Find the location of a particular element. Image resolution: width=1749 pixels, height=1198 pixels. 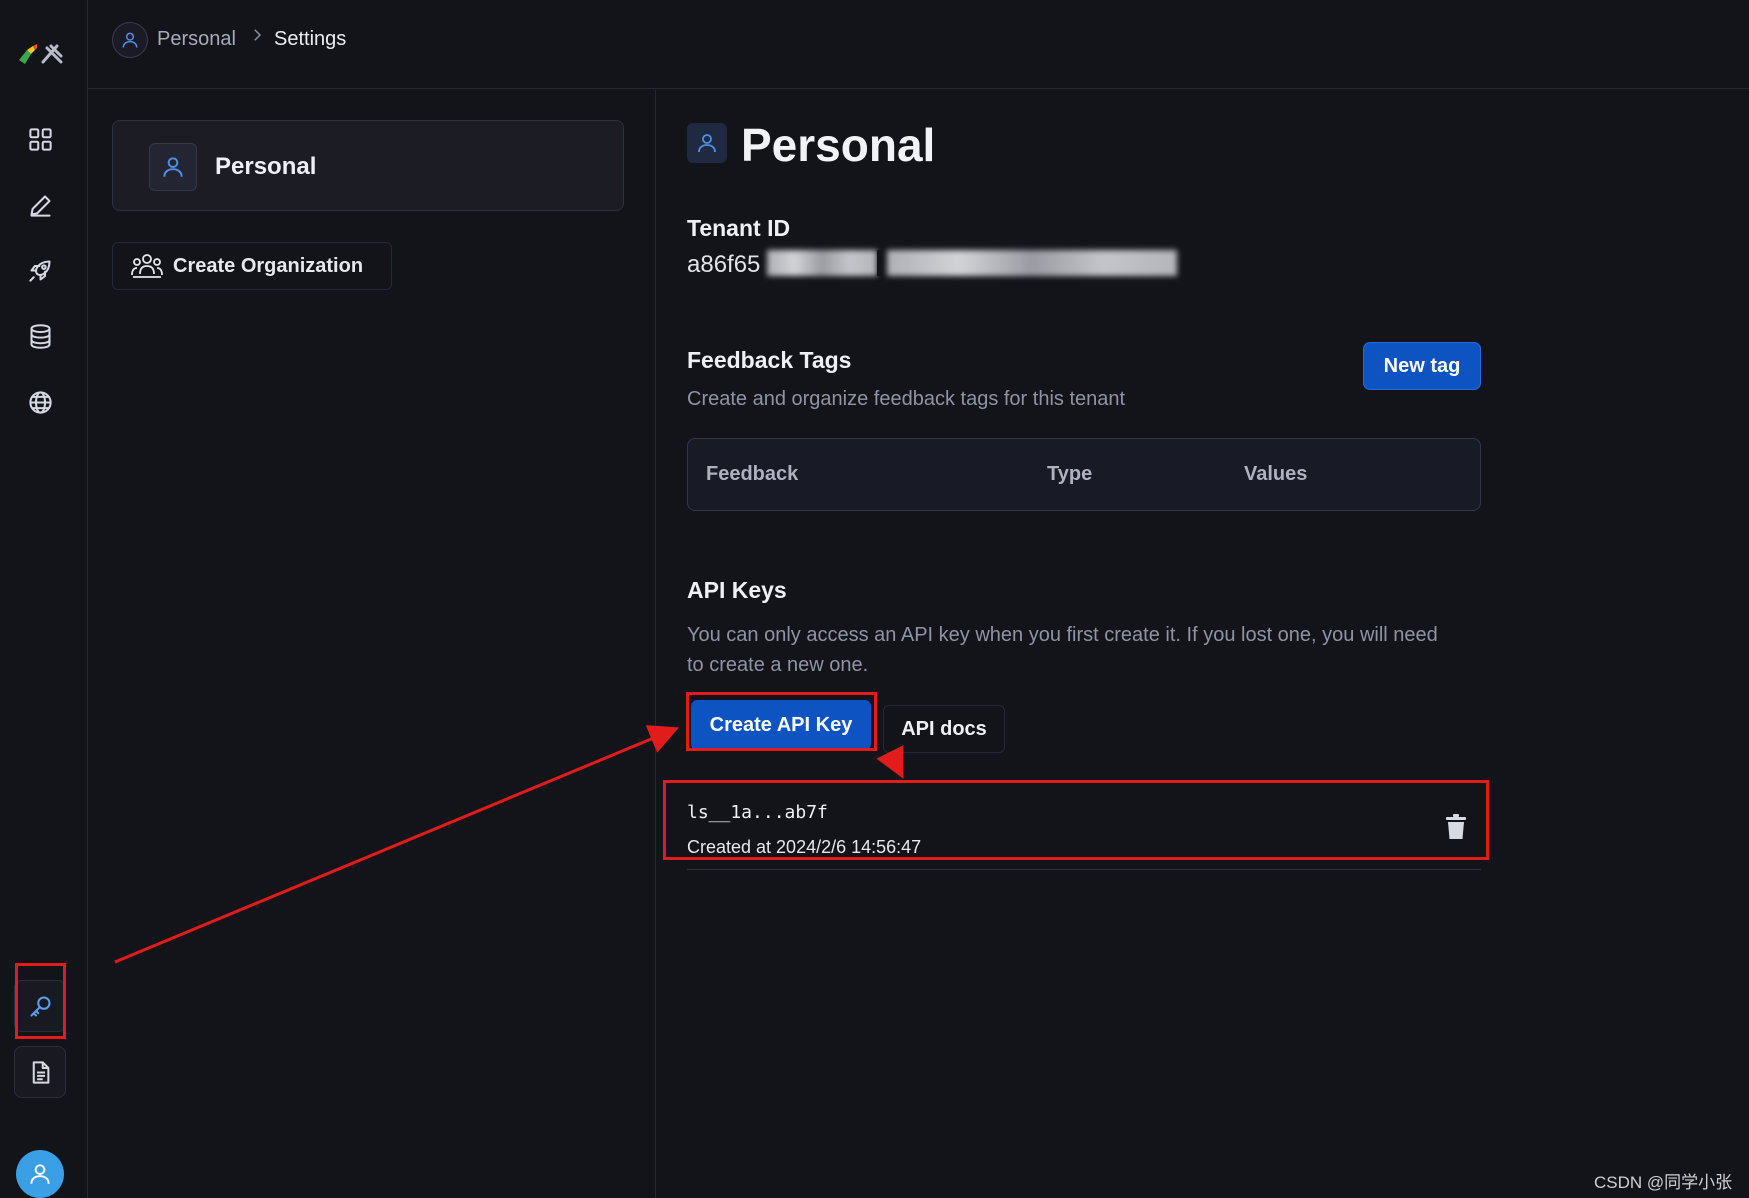

annotation-box-key is located at coordinates (40, 1001).